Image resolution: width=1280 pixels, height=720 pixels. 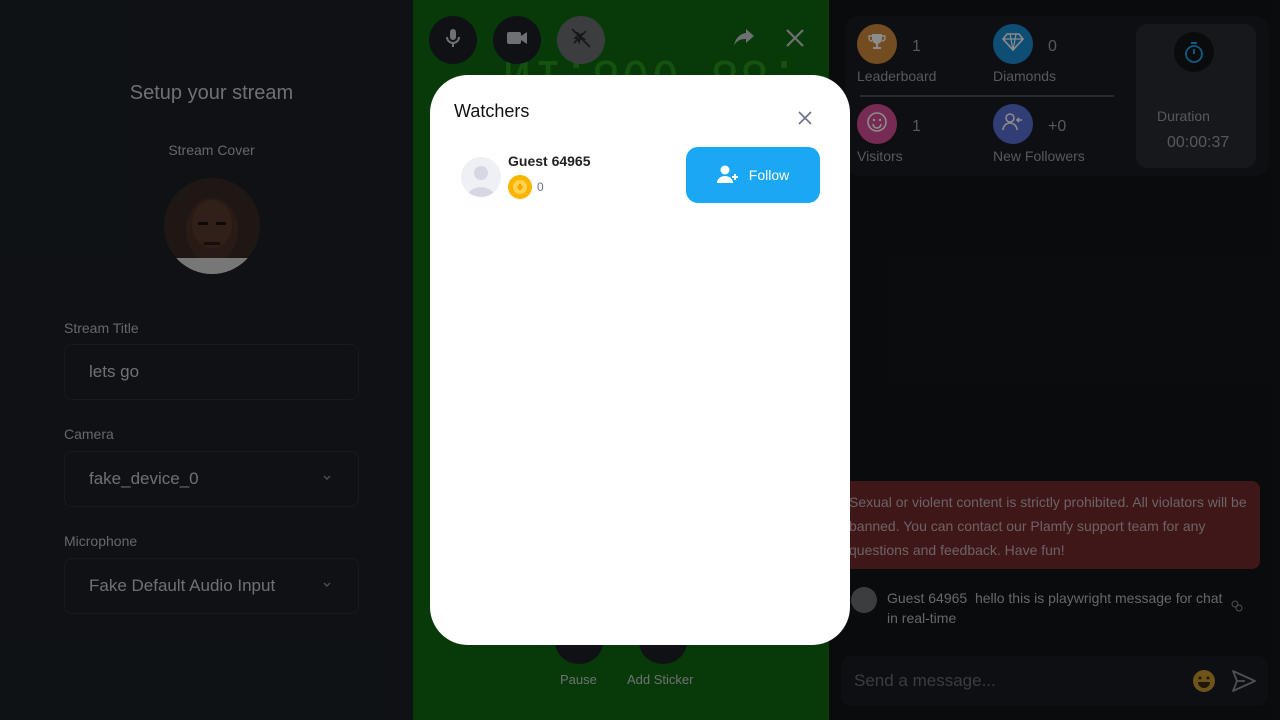 I want to click on modal-title: Watchers, so click(x=492, y=111).